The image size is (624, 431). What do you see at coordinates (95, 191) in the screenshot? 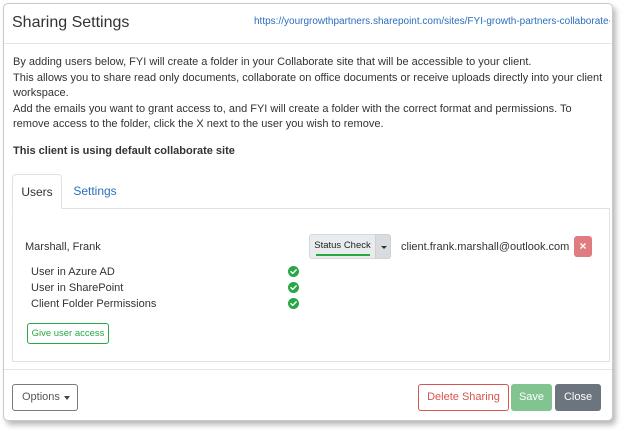
I see `tab-settings: Settings` at bounding box center [95, 191].